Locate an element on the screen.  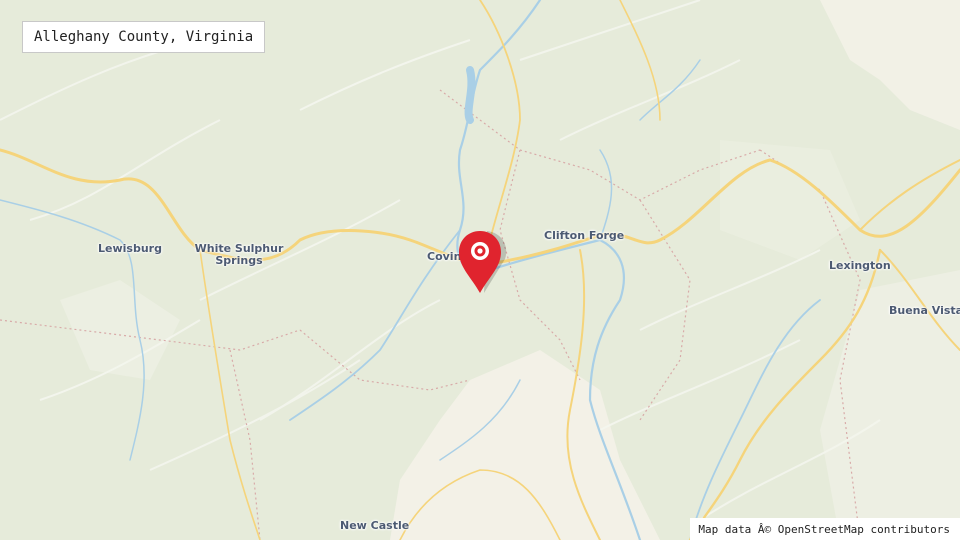
map-title: Alleghany County, Virginia is located at coordinates (144, 37).